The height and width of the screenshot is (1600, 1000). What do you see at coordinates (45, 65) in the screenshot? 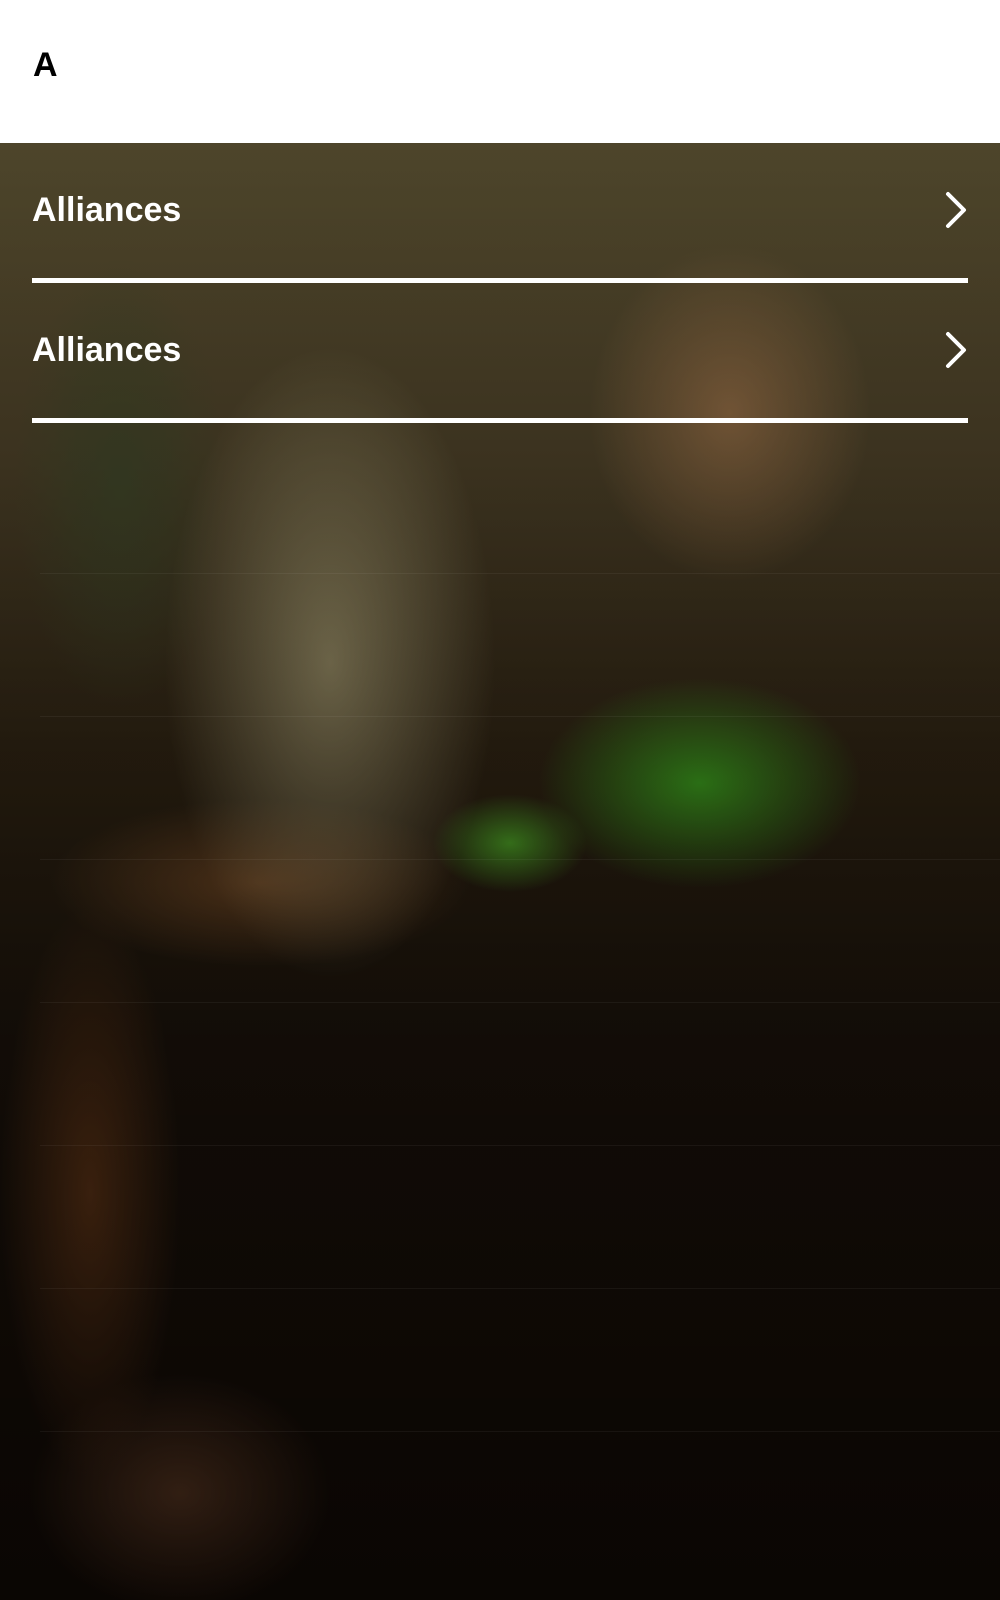
I see `header-title: A` at bounding box center [45, 65].